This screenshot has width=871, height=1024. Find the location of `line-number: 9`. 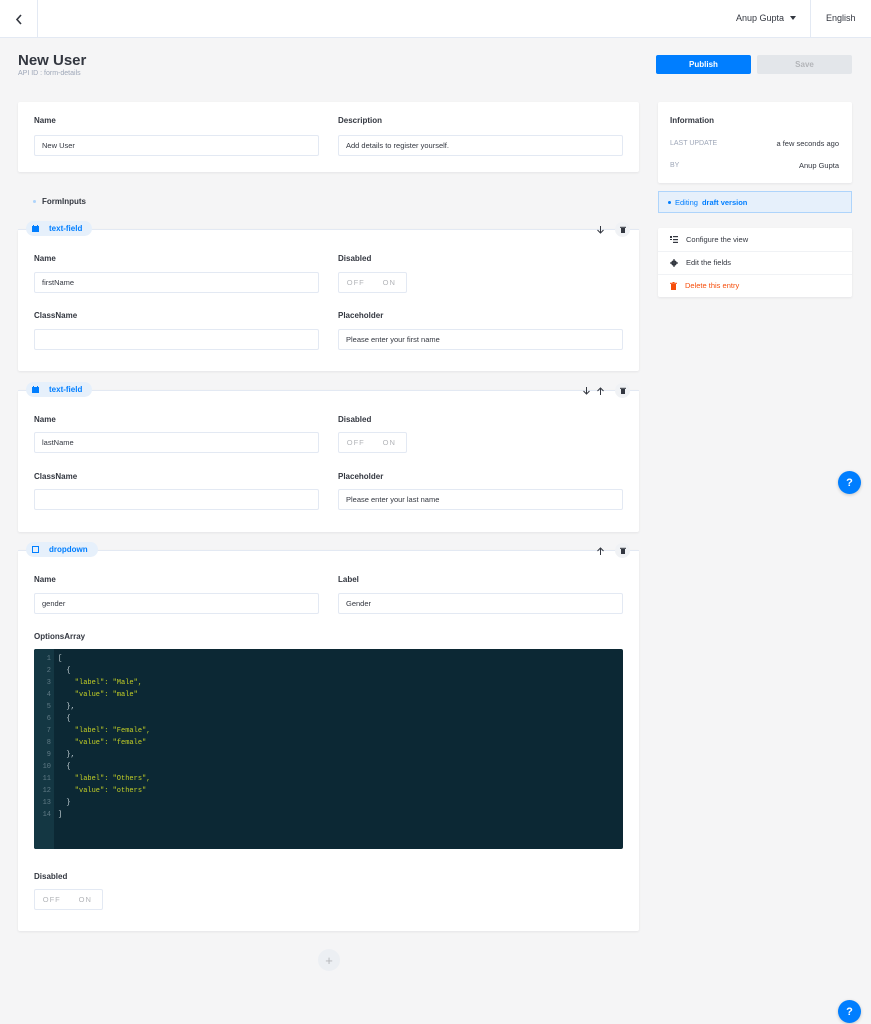

line-number: 9 is located at coordinates (48, 755).